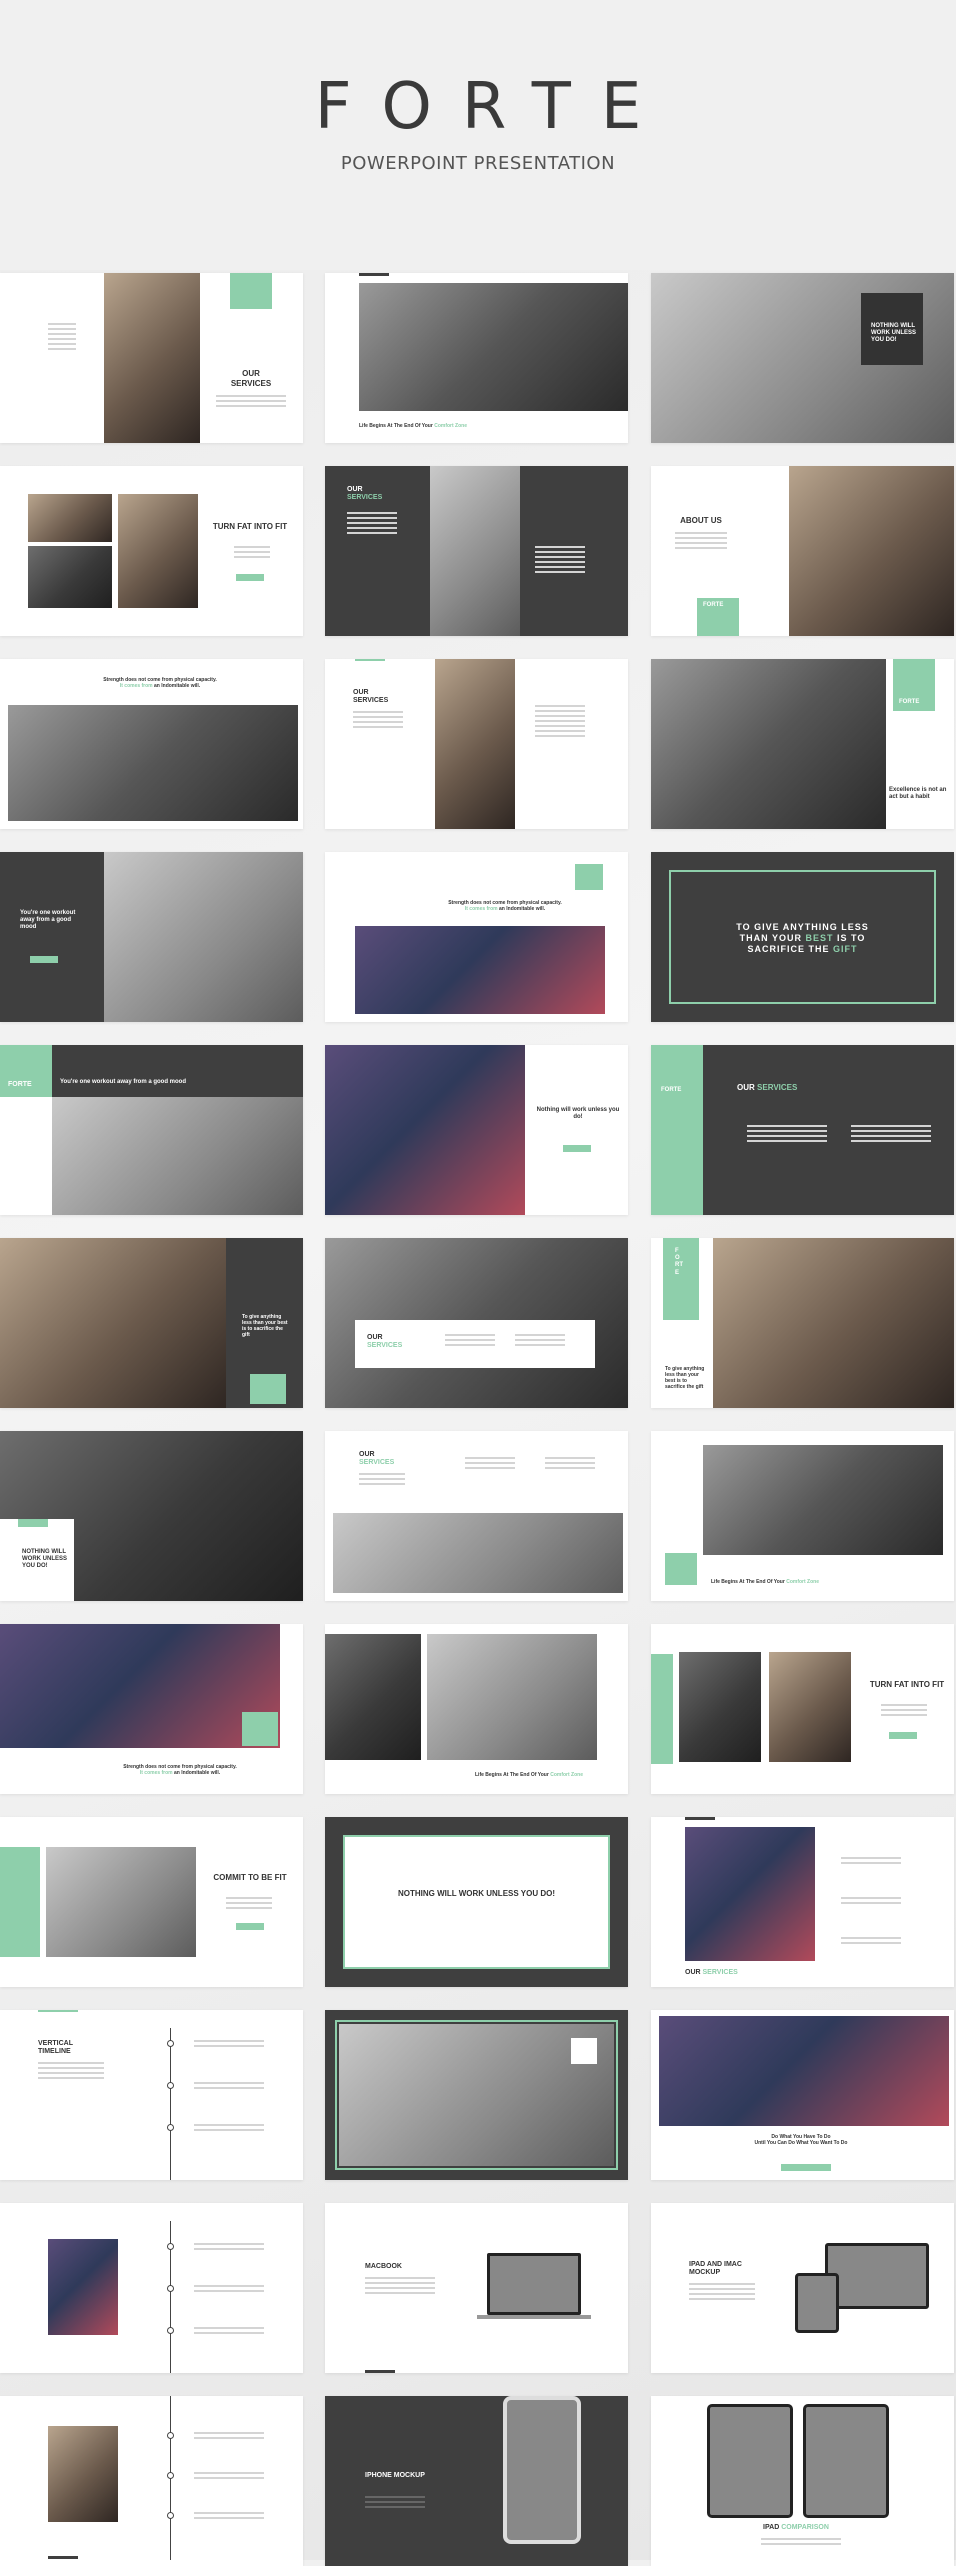 This screenshot has height=2566, width=956. I want to click on slide-thumbnail: FORTE OUR SERVICES, so click(802, 1130).